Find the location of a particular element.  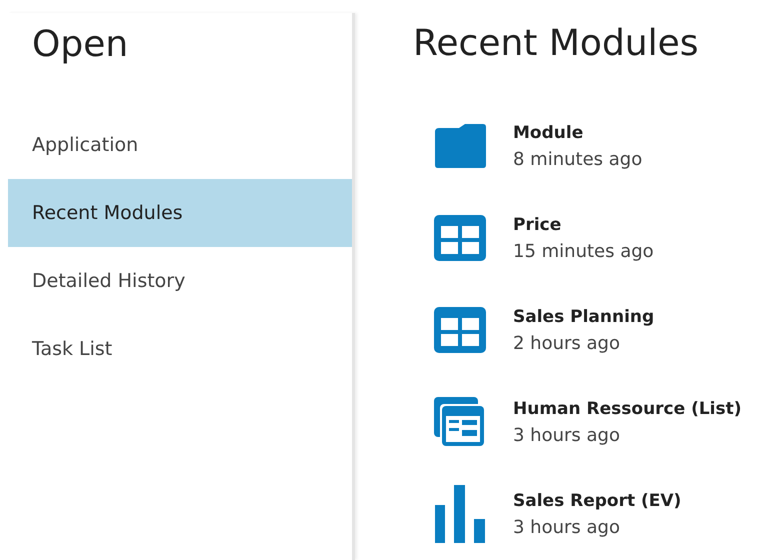

module-name: Human Ressource (List) is located at coordinates (627, 408).